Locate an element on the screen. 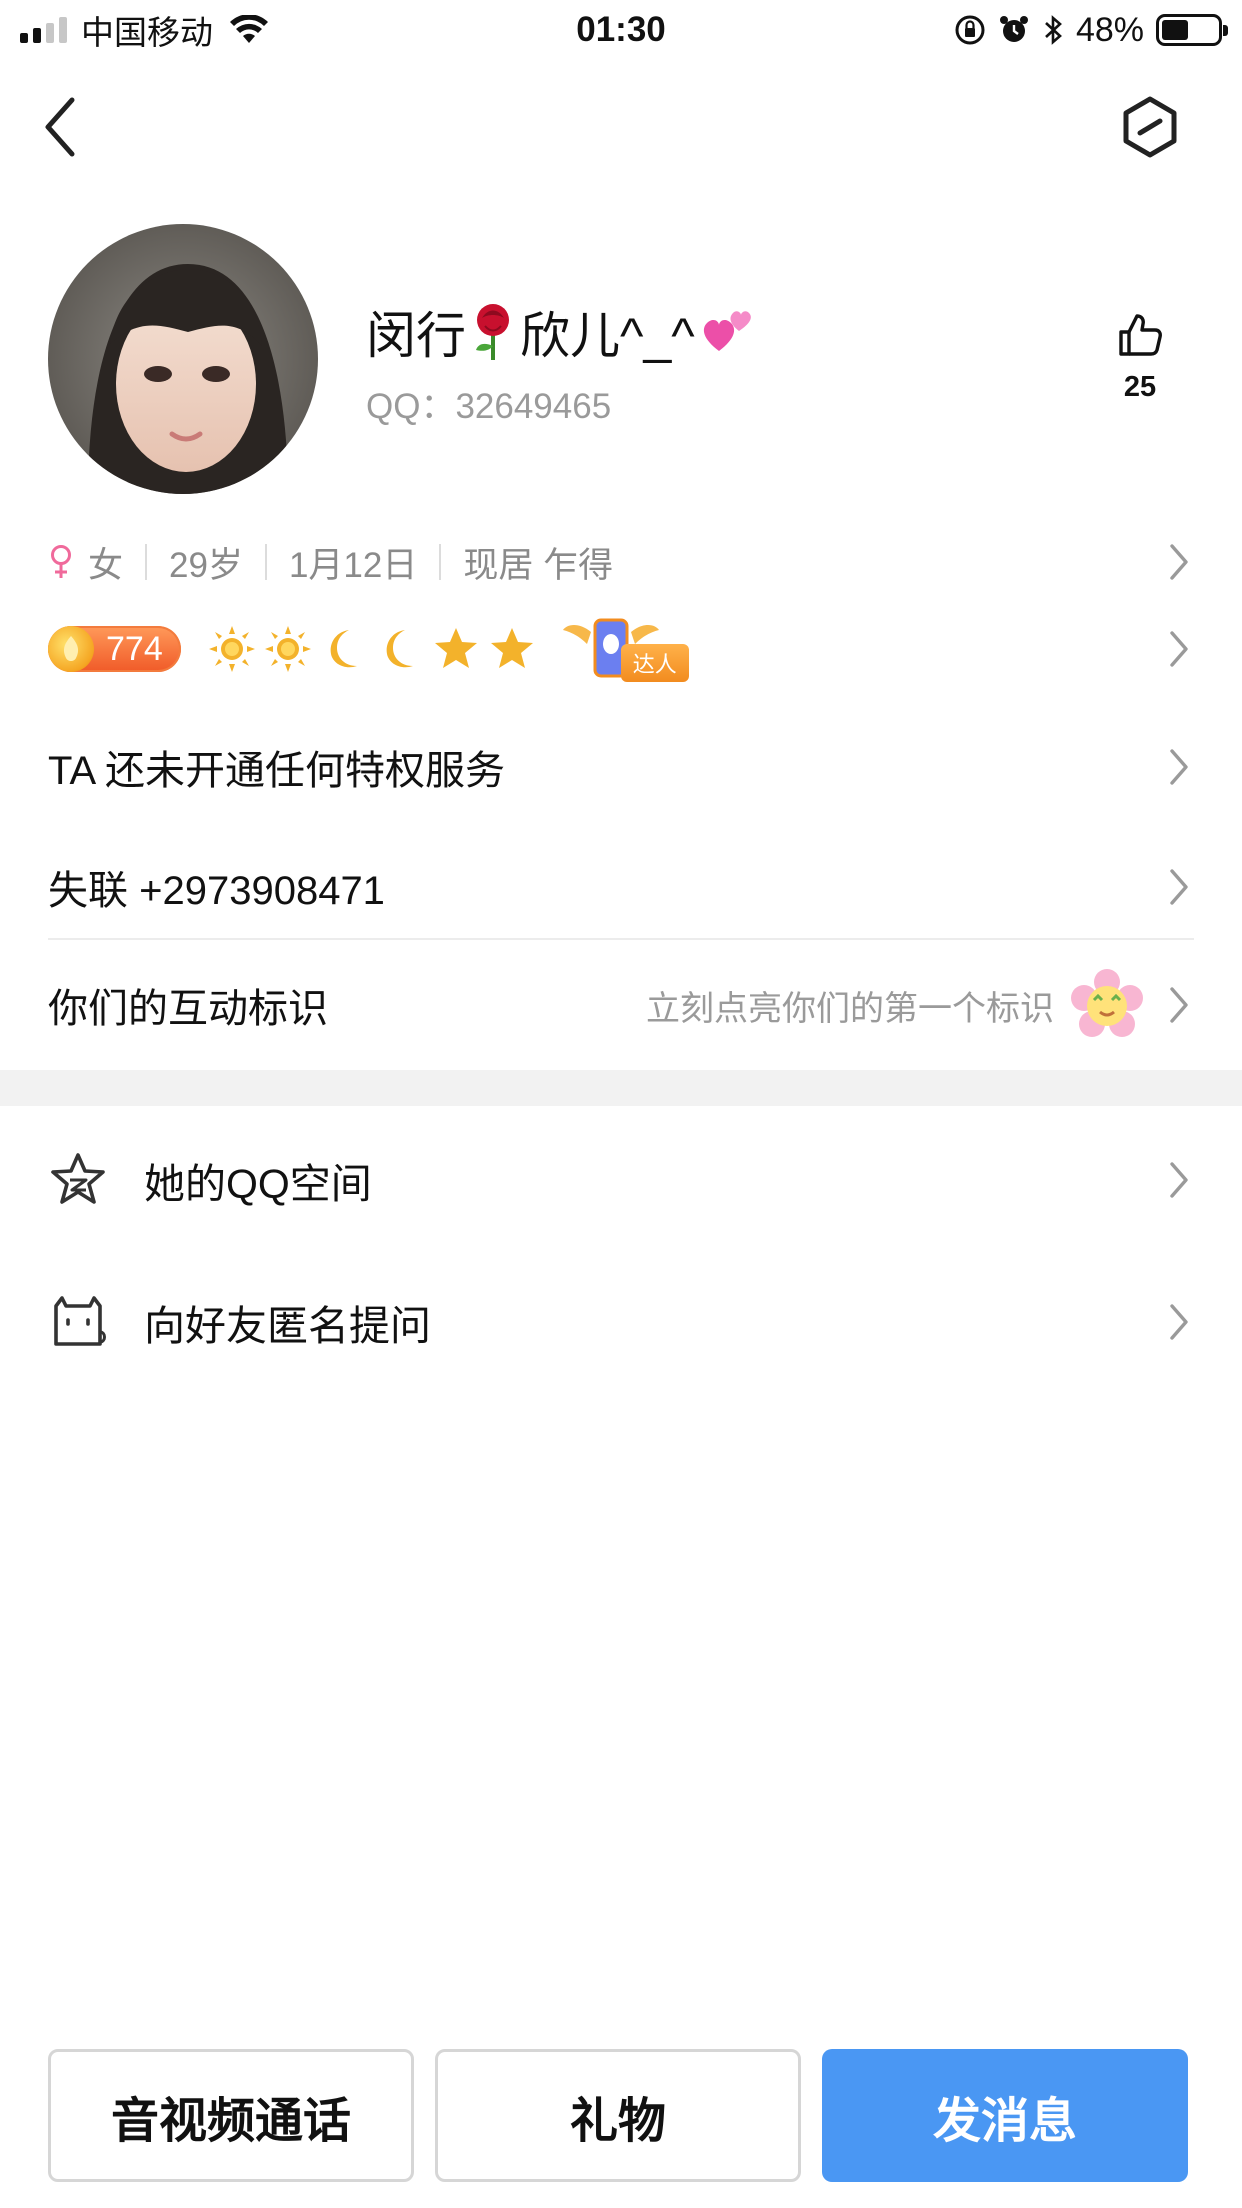  back-button is located at coordinates (66, 127).